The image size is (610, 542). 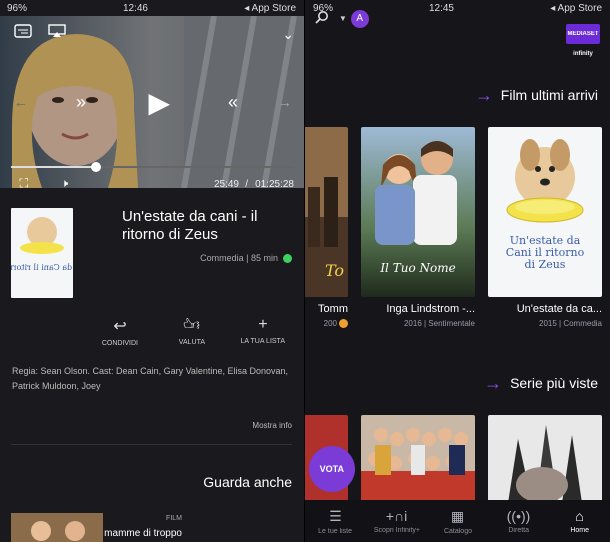 What do you see at coordinates (583, 40) in the screenshot?
I see `brand-logo: MEDIASET infinity` at bounding box center [583, 40].